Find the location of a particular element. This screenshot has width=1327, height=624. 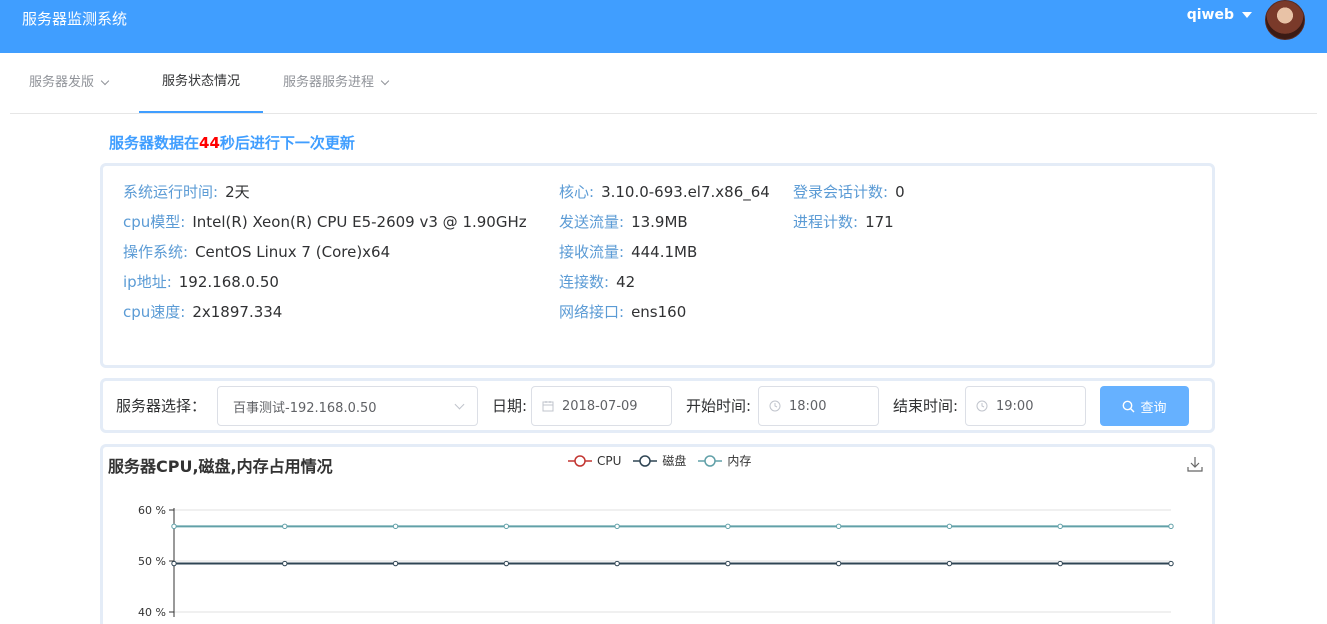

info-value: 42 is located at coordinates (626, 282).